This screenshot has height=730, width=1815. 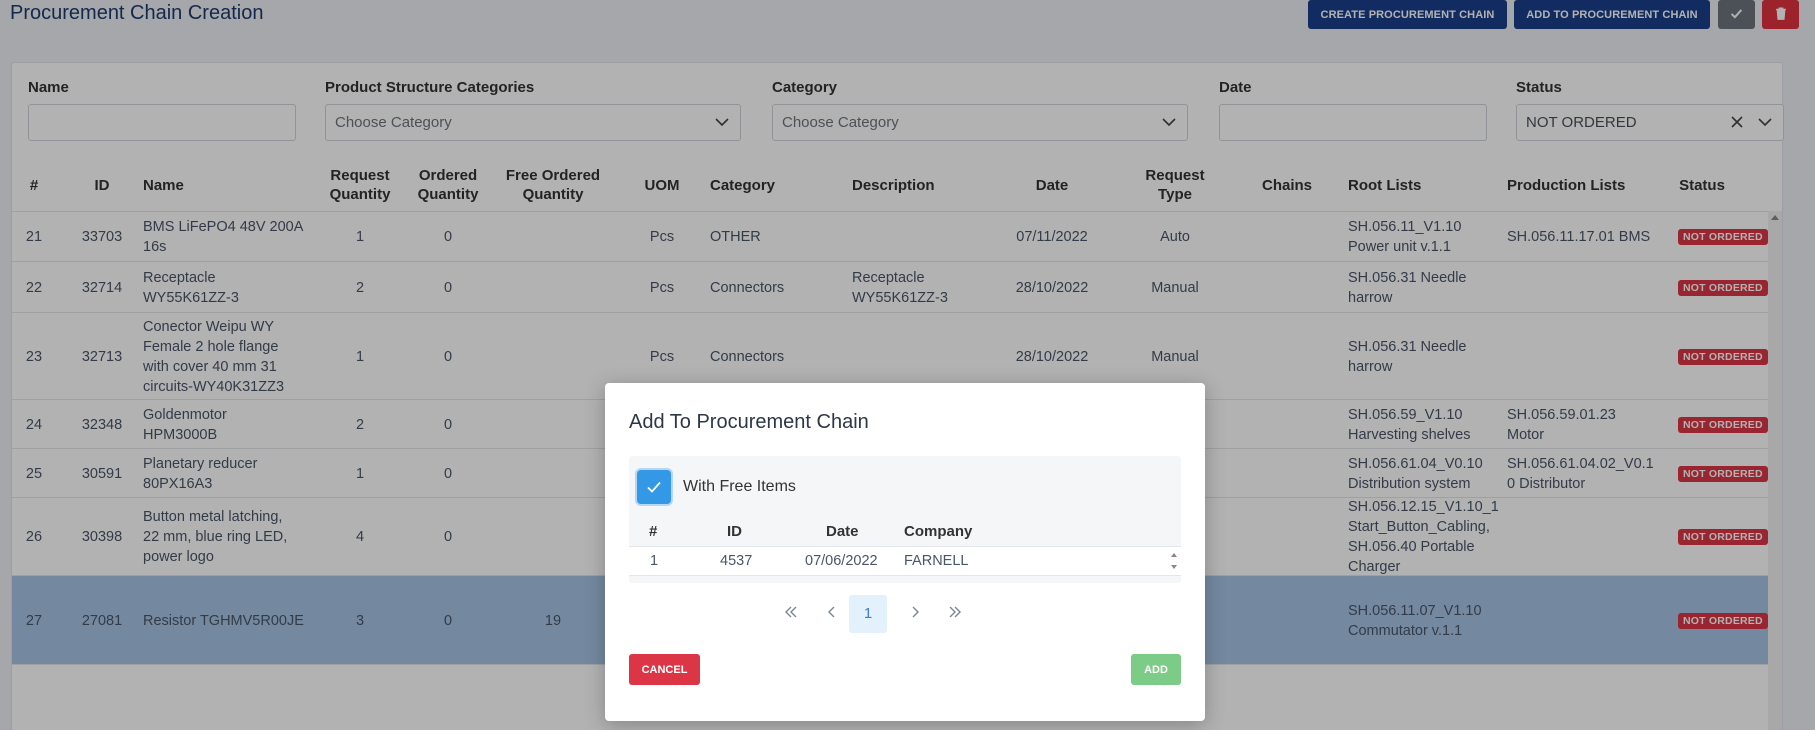 What do you see at coordinates (736, 561) in the screenshot?
I see `modal-cell-id: 4537` at bounding box center [736, 561].